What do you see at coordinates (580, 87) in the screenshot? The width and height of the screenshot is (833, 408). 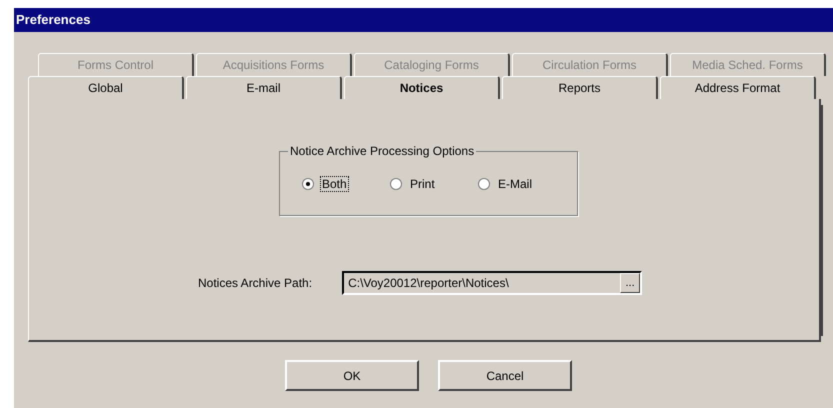 I see `tab: Reports` at bounding box center [580, 87].